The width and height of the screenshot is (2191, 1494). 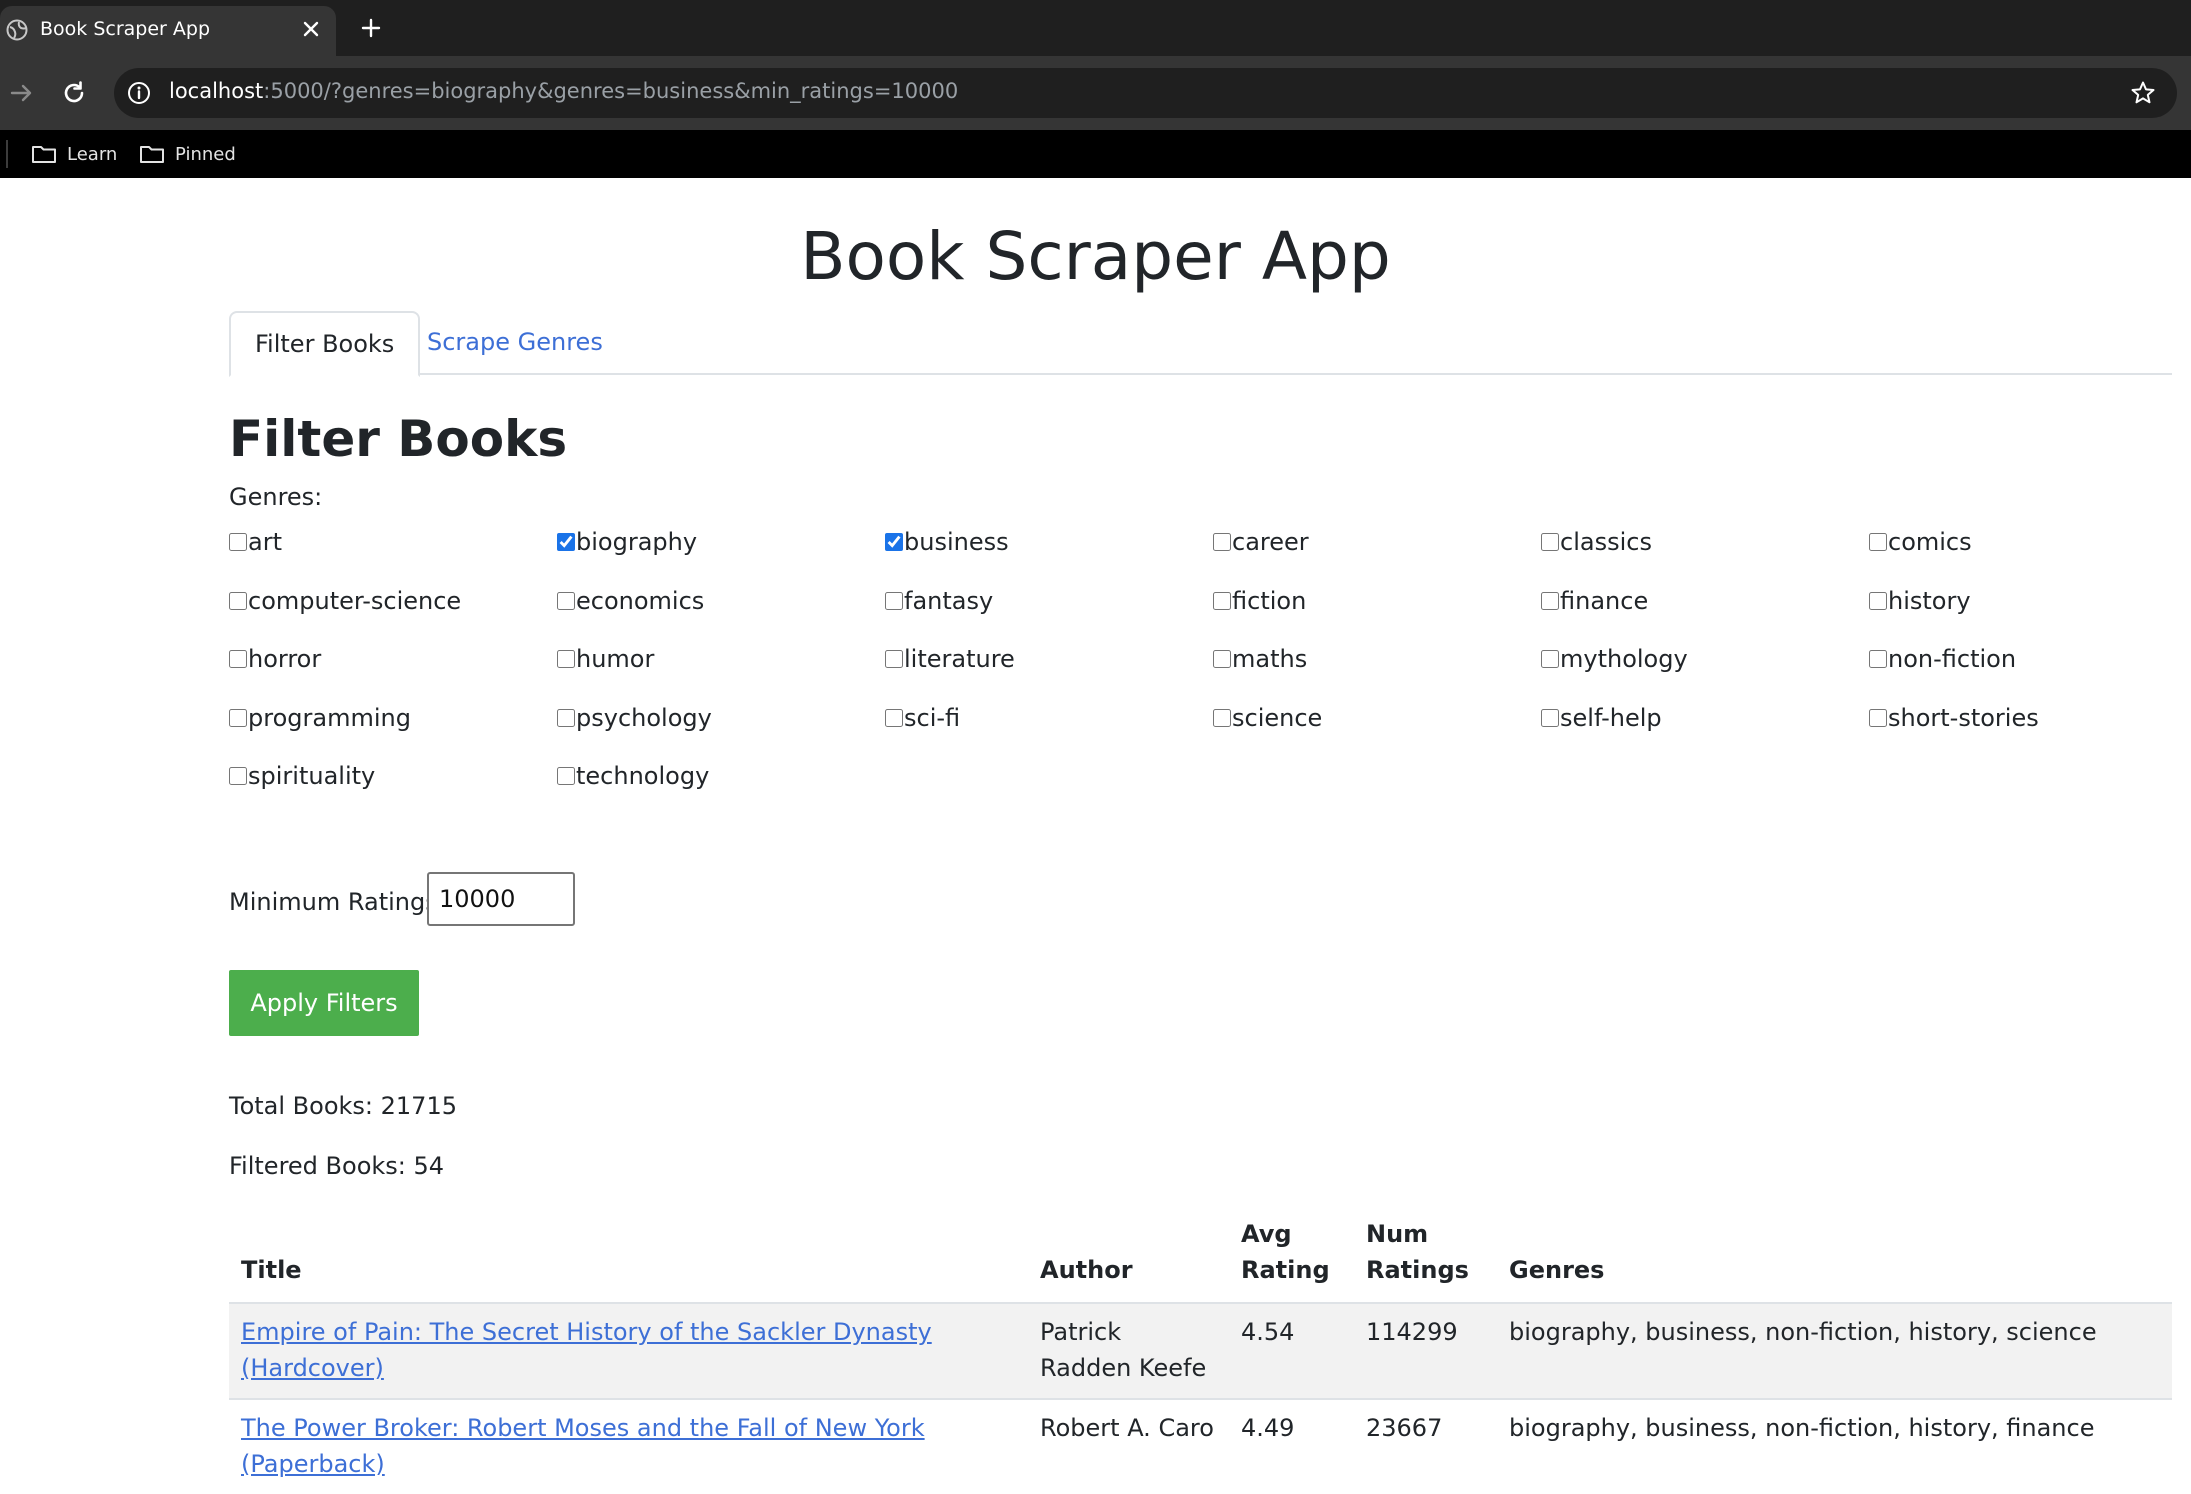 What do you see at coordinates (643, 776) in the screenshot?
I see `genre-label: technology` at bounding box center [643, 776].